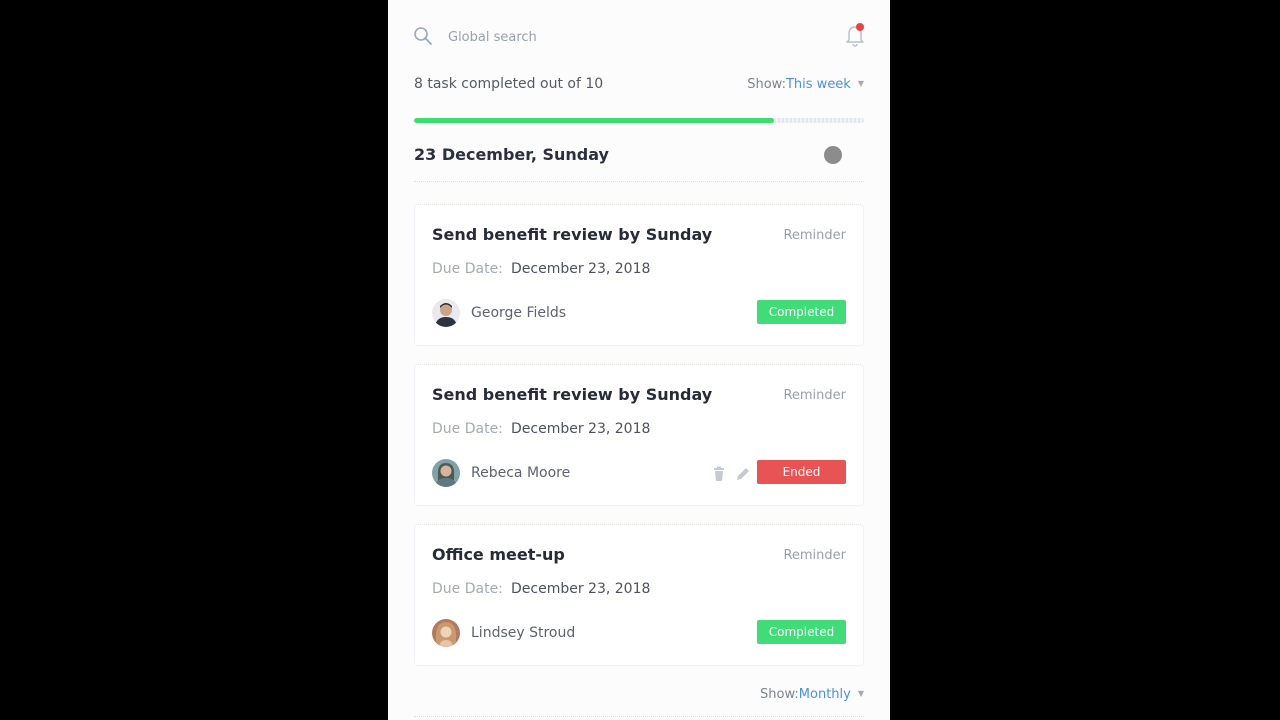  What do you see at coordinates (594, 120) in the screenshot?
I see `progress-fill` at bounding box center [594, 120].